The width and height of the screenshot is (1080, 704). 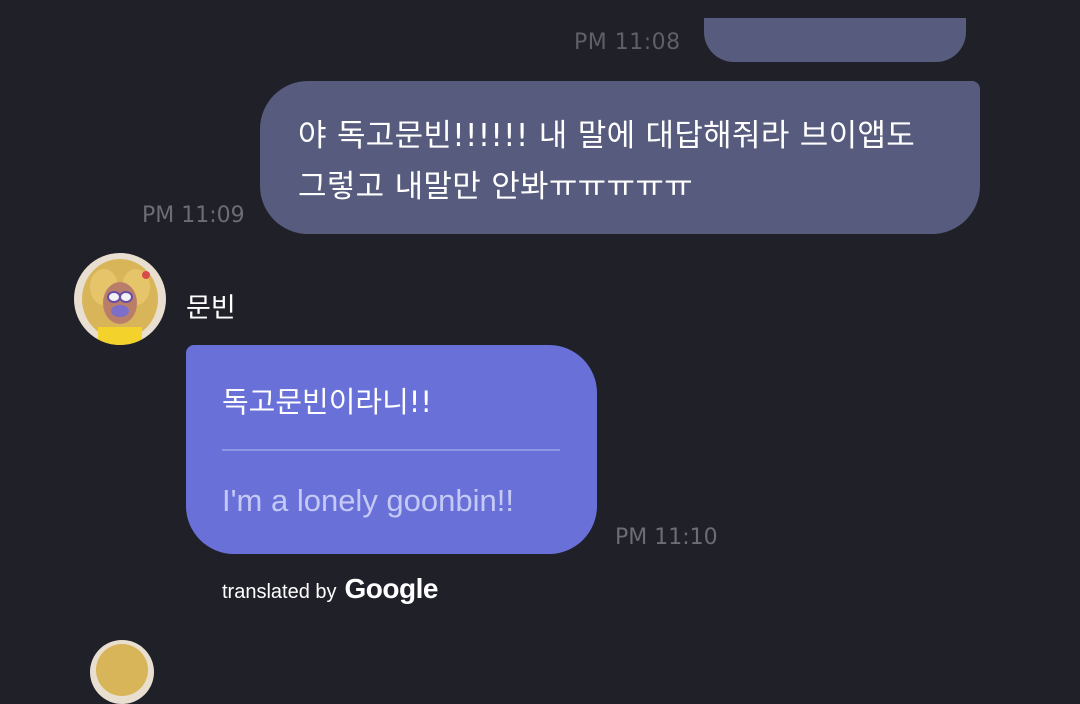 I want to click on outgoing-message-time: PM 11:09, so click(x=193, y=215).